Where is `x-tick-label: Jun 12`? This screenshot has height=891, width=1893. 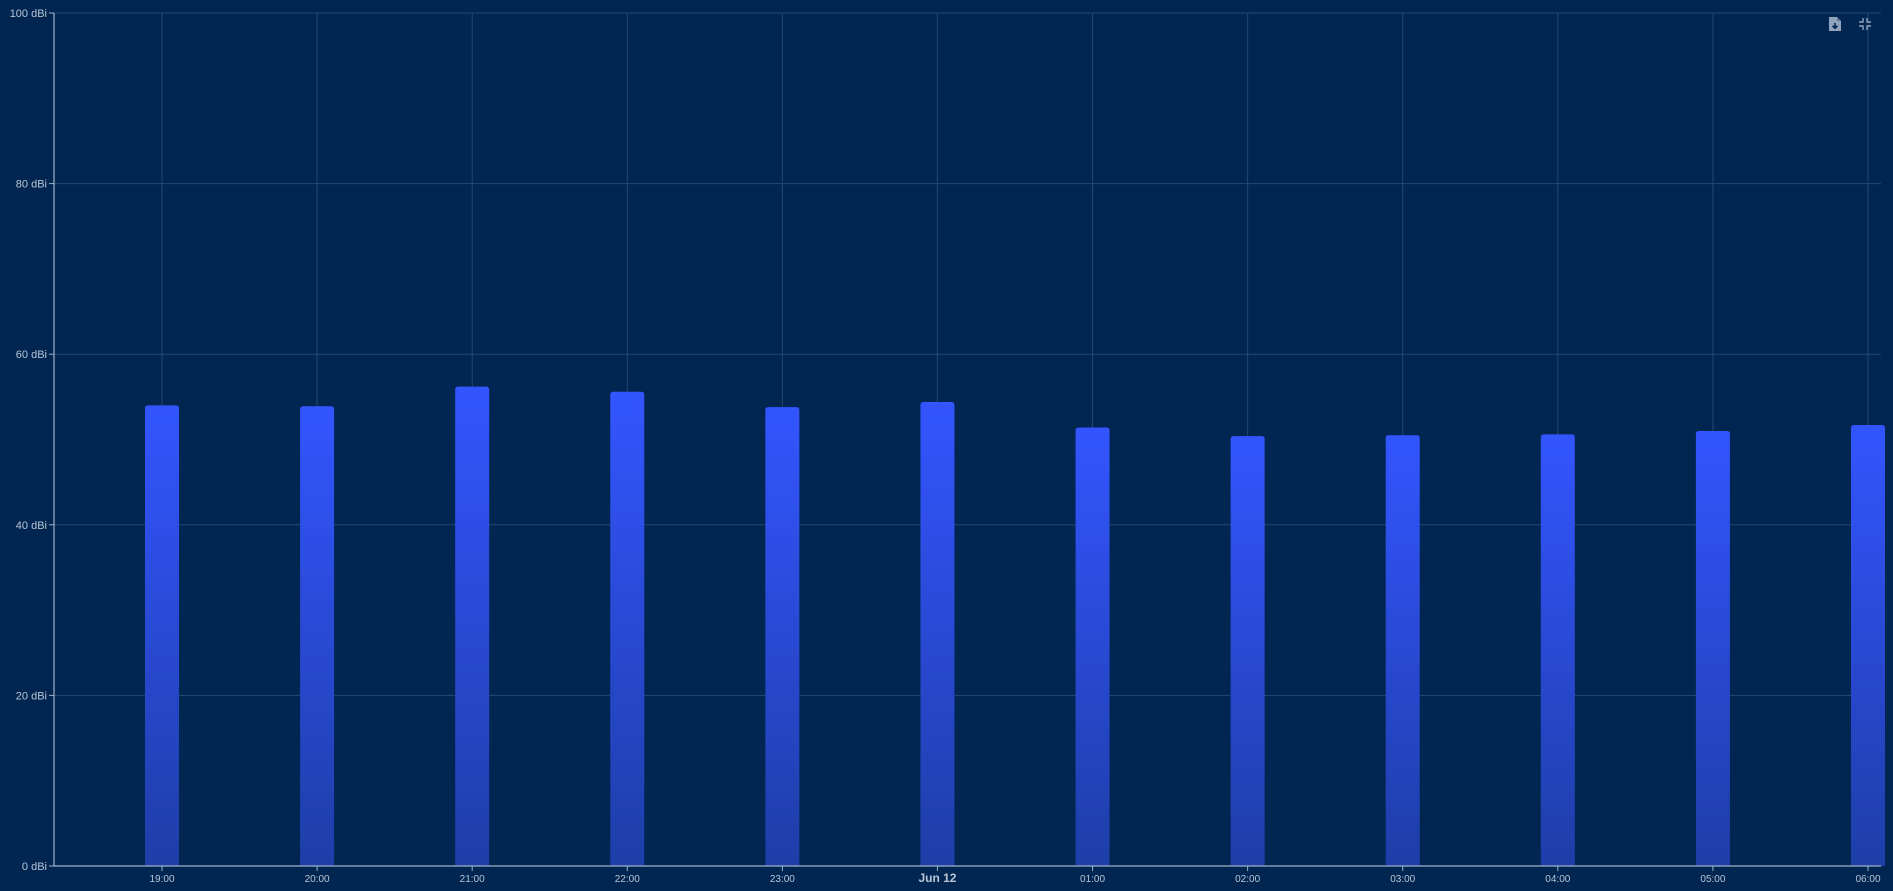 x-tick-label: Jun 12 is located at coordinates (937, 878).